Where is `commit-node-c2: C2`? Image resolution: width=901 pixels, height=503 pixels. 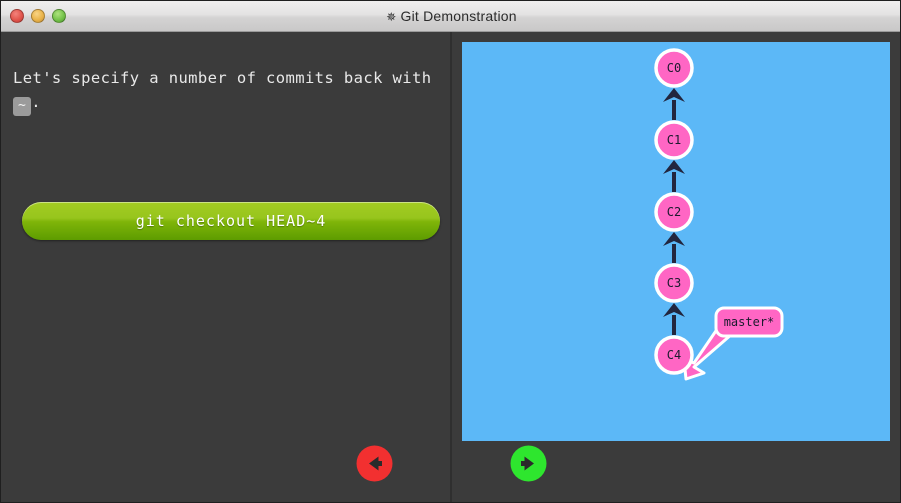
commit-node-c2: C2 is located at coordinates (674, 212).